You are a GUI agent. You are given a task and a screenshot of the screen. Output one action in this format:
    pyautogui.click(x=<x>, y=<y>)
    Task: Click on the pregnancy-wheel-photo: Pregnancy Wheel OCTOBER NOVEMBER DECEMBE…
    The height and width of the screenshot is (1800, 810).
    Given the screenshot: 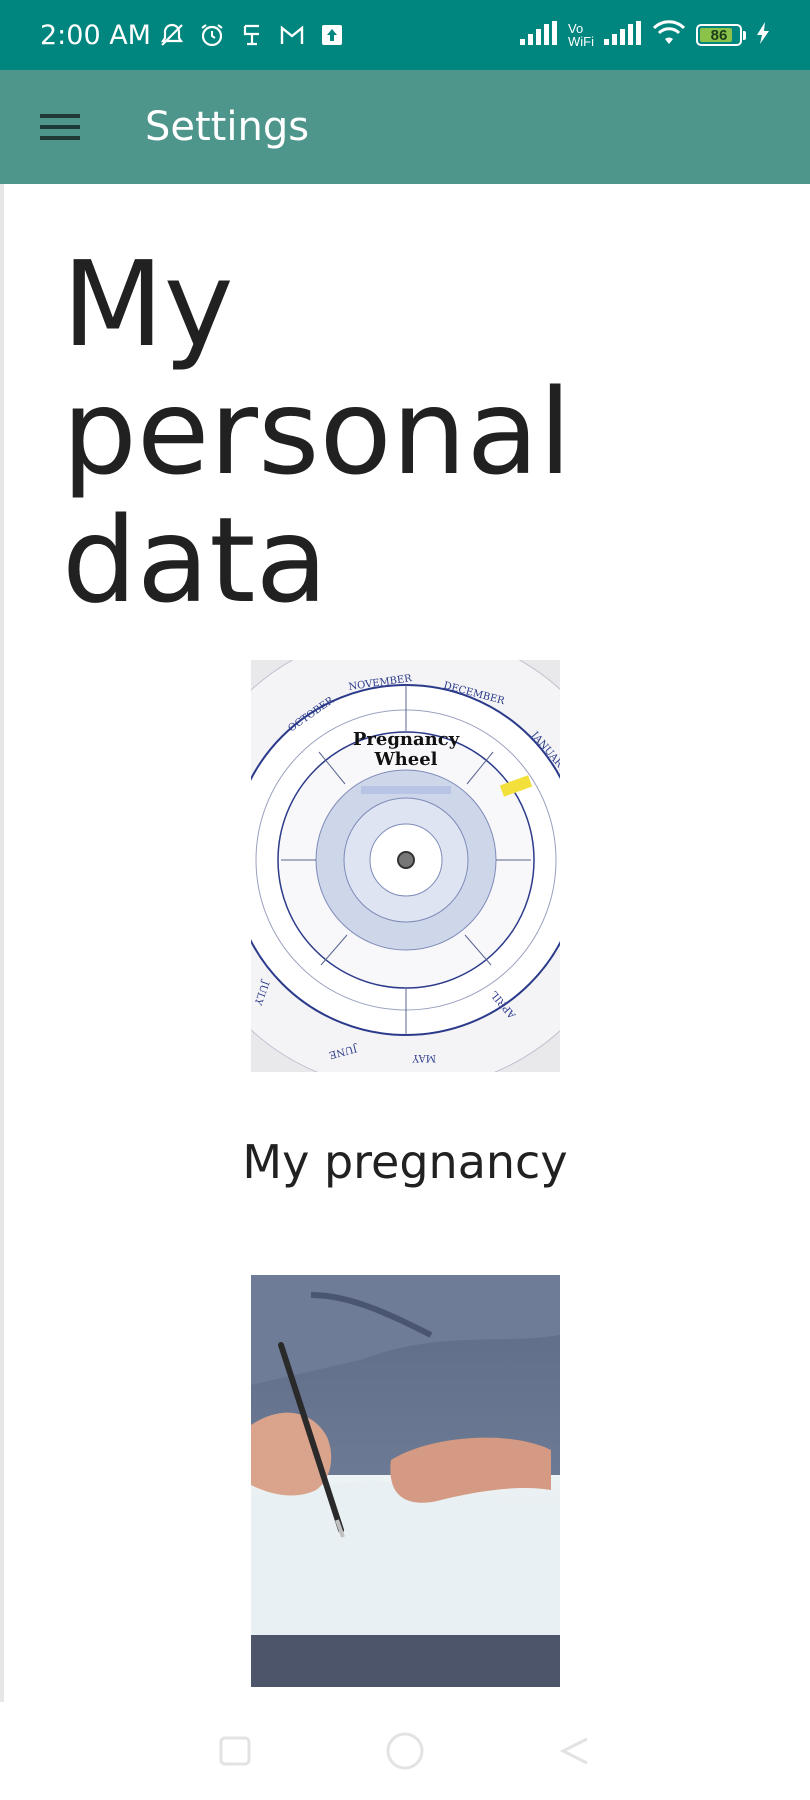 What is the action you would take?
    pyautogui.click(x=405, y=866)
    